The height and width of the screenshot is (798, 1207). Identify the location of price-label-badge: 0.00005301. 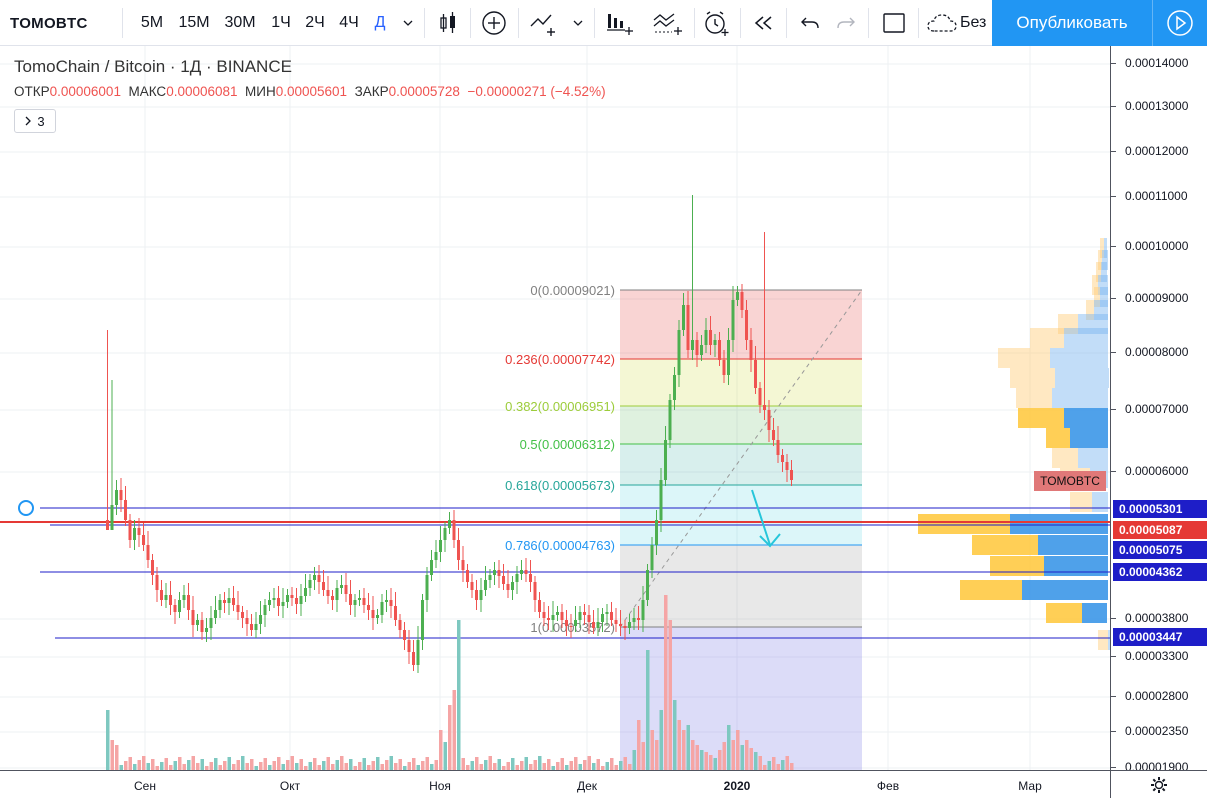
(1160, 509).